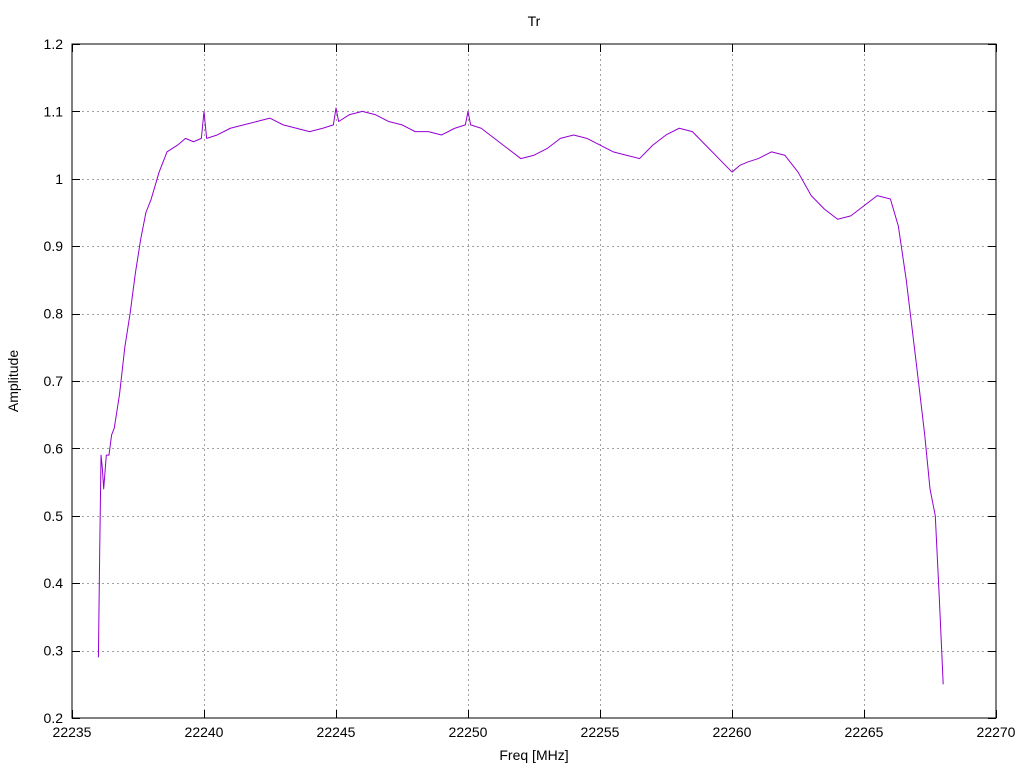 The width and height of the screenshot is (1024, 768). Describe the element at coordinates (468, 732) in the screenshot. I see `x-tick-label: 22250` at that location.